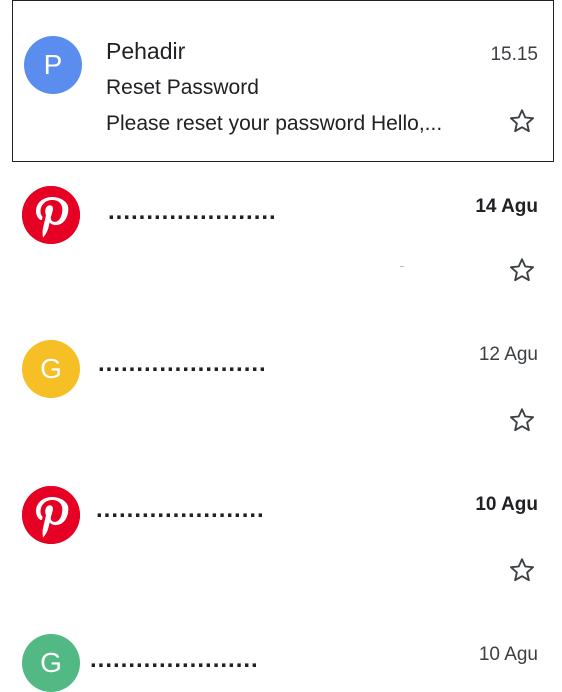 The width and height of the screenshot is (562, 692). Describe the element at coordinates (508, 354) in the screenshot. I see `email-time: 12 Agu` at that location.